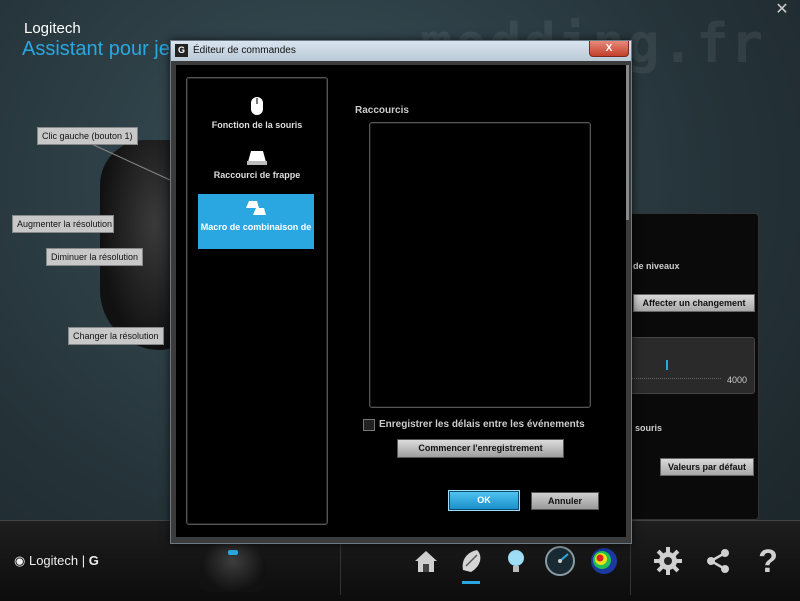 The image size is (800, 601). Describe the element at coordinates (560, 561) in the screenshot. I see `speedometer-icon` at that location.